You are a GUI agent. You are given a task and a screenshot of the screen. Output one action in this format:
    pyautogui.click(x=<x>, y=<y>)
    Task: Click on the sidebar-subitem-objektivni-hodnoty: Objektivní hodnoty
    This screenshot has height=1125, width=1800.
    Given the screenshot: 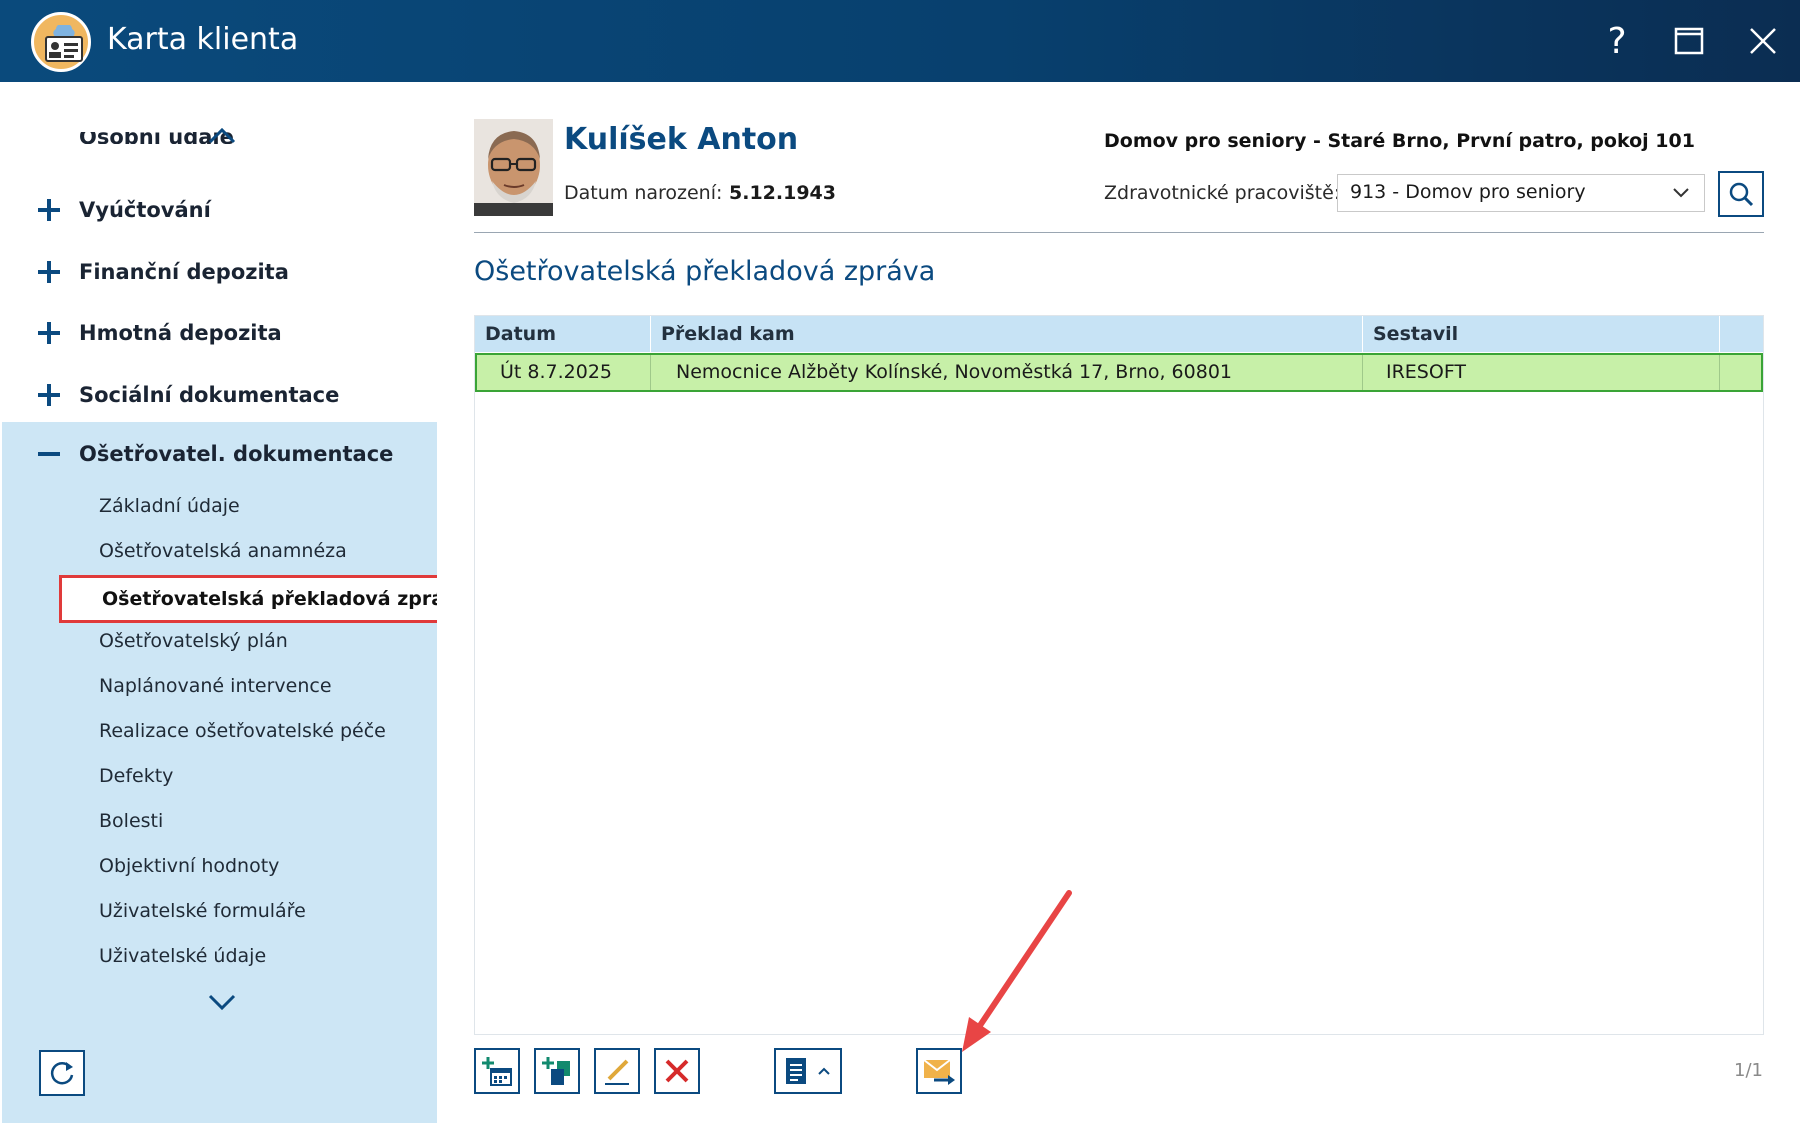 What is the action you would take?
    pyautogui.click(x=189, y=866)
    